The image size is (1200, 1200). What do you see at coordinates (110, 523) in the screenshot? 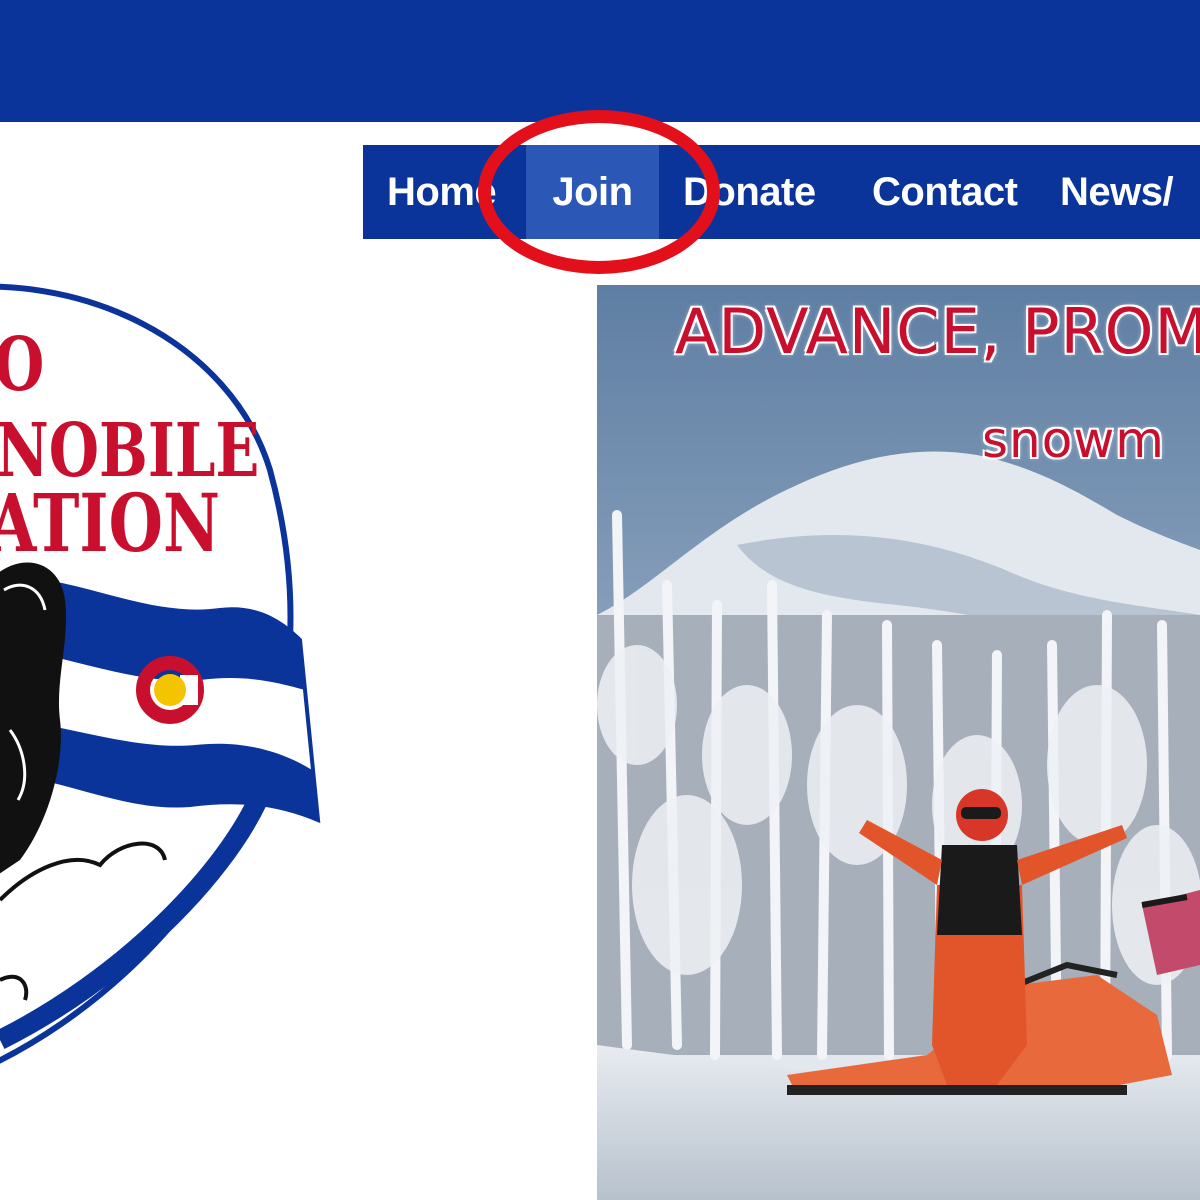
I see `logo-text-line-3: ATION` at bounding box center [110, 523].